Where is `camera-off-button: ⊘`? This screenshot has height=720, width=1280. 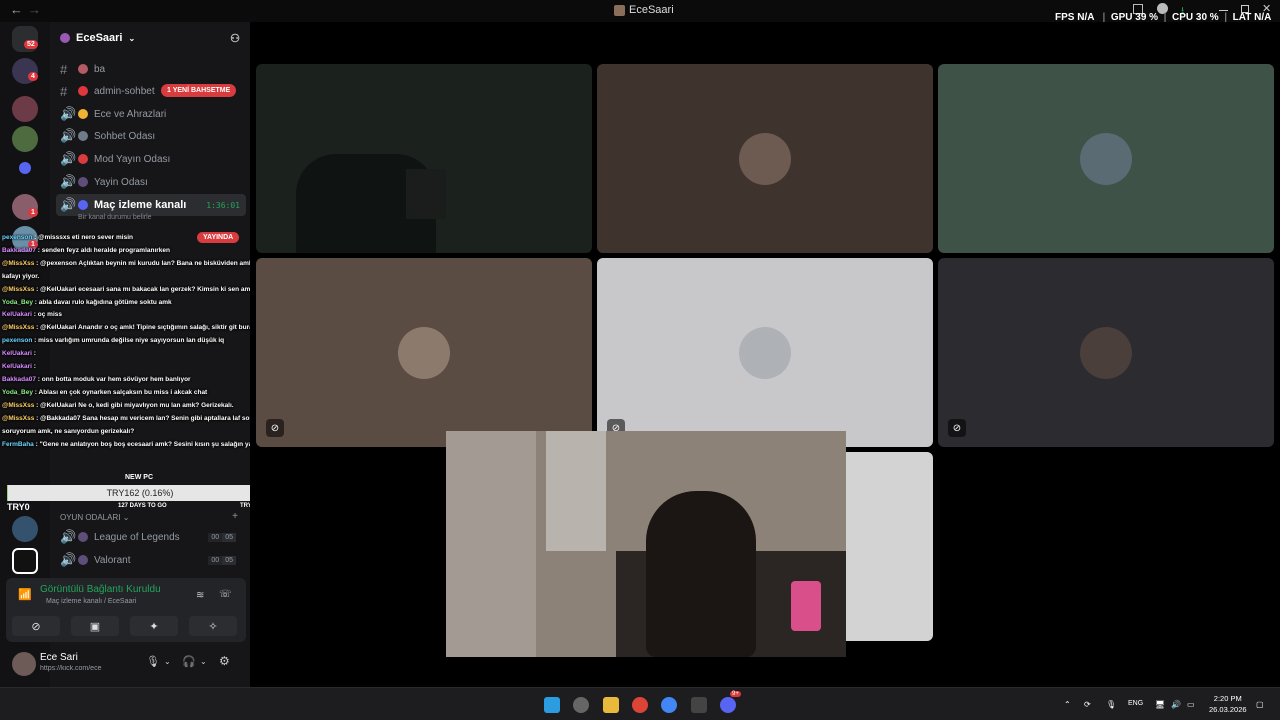
camera-off-button: ⊘ is located at coordinates (36, 626).